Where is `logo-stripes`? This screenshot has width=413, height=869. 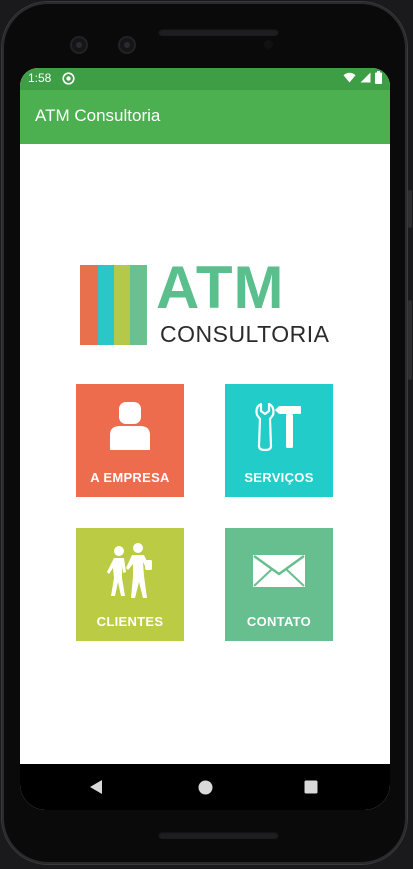 logo-stripes is located at coordinates (113, 305).